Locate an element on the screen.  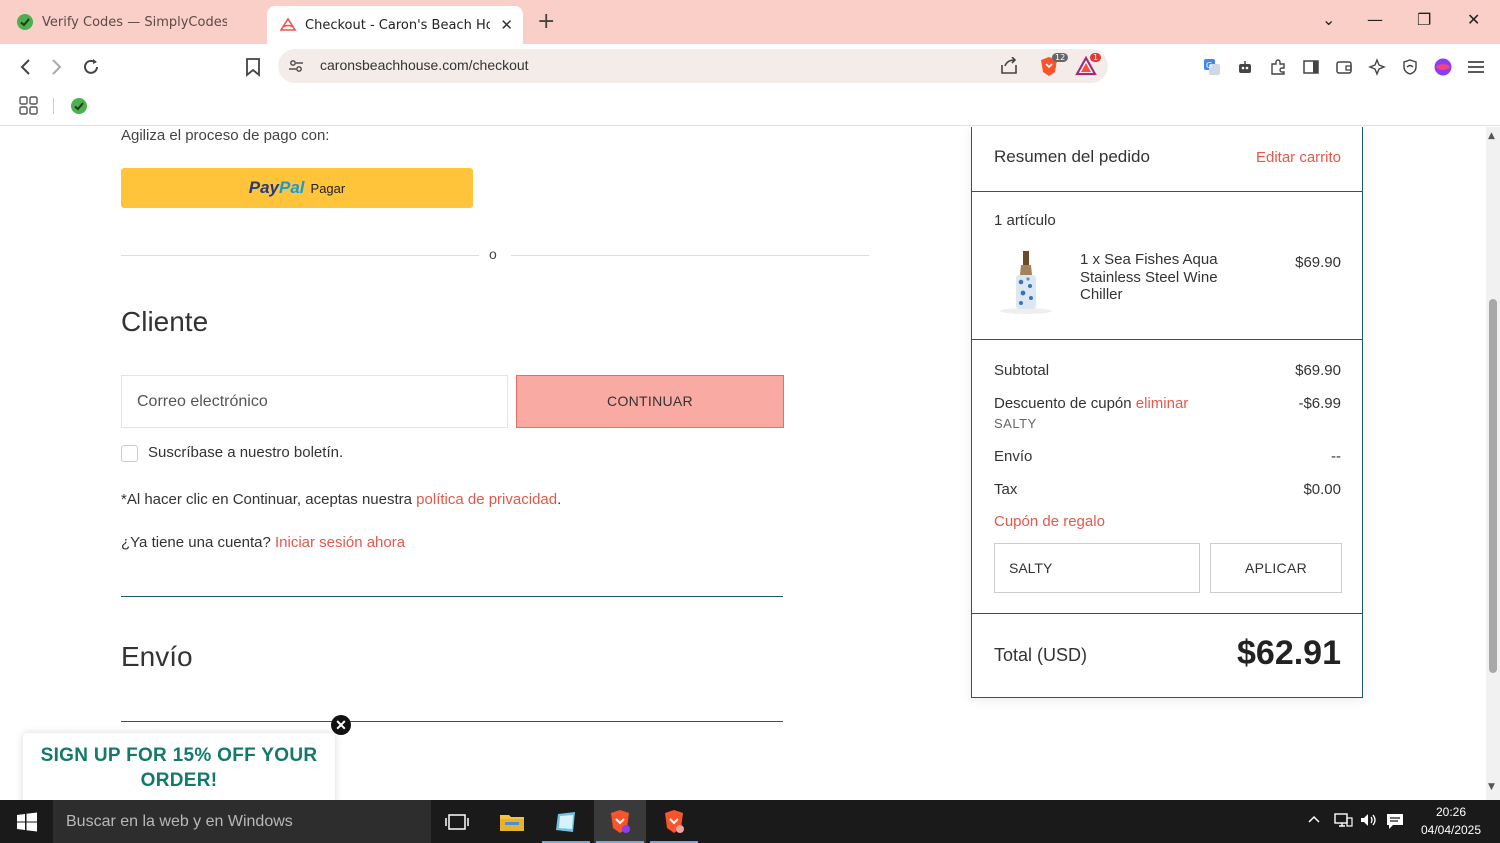
sidebar-toggle-icon is located at coordinates (1311, 67).